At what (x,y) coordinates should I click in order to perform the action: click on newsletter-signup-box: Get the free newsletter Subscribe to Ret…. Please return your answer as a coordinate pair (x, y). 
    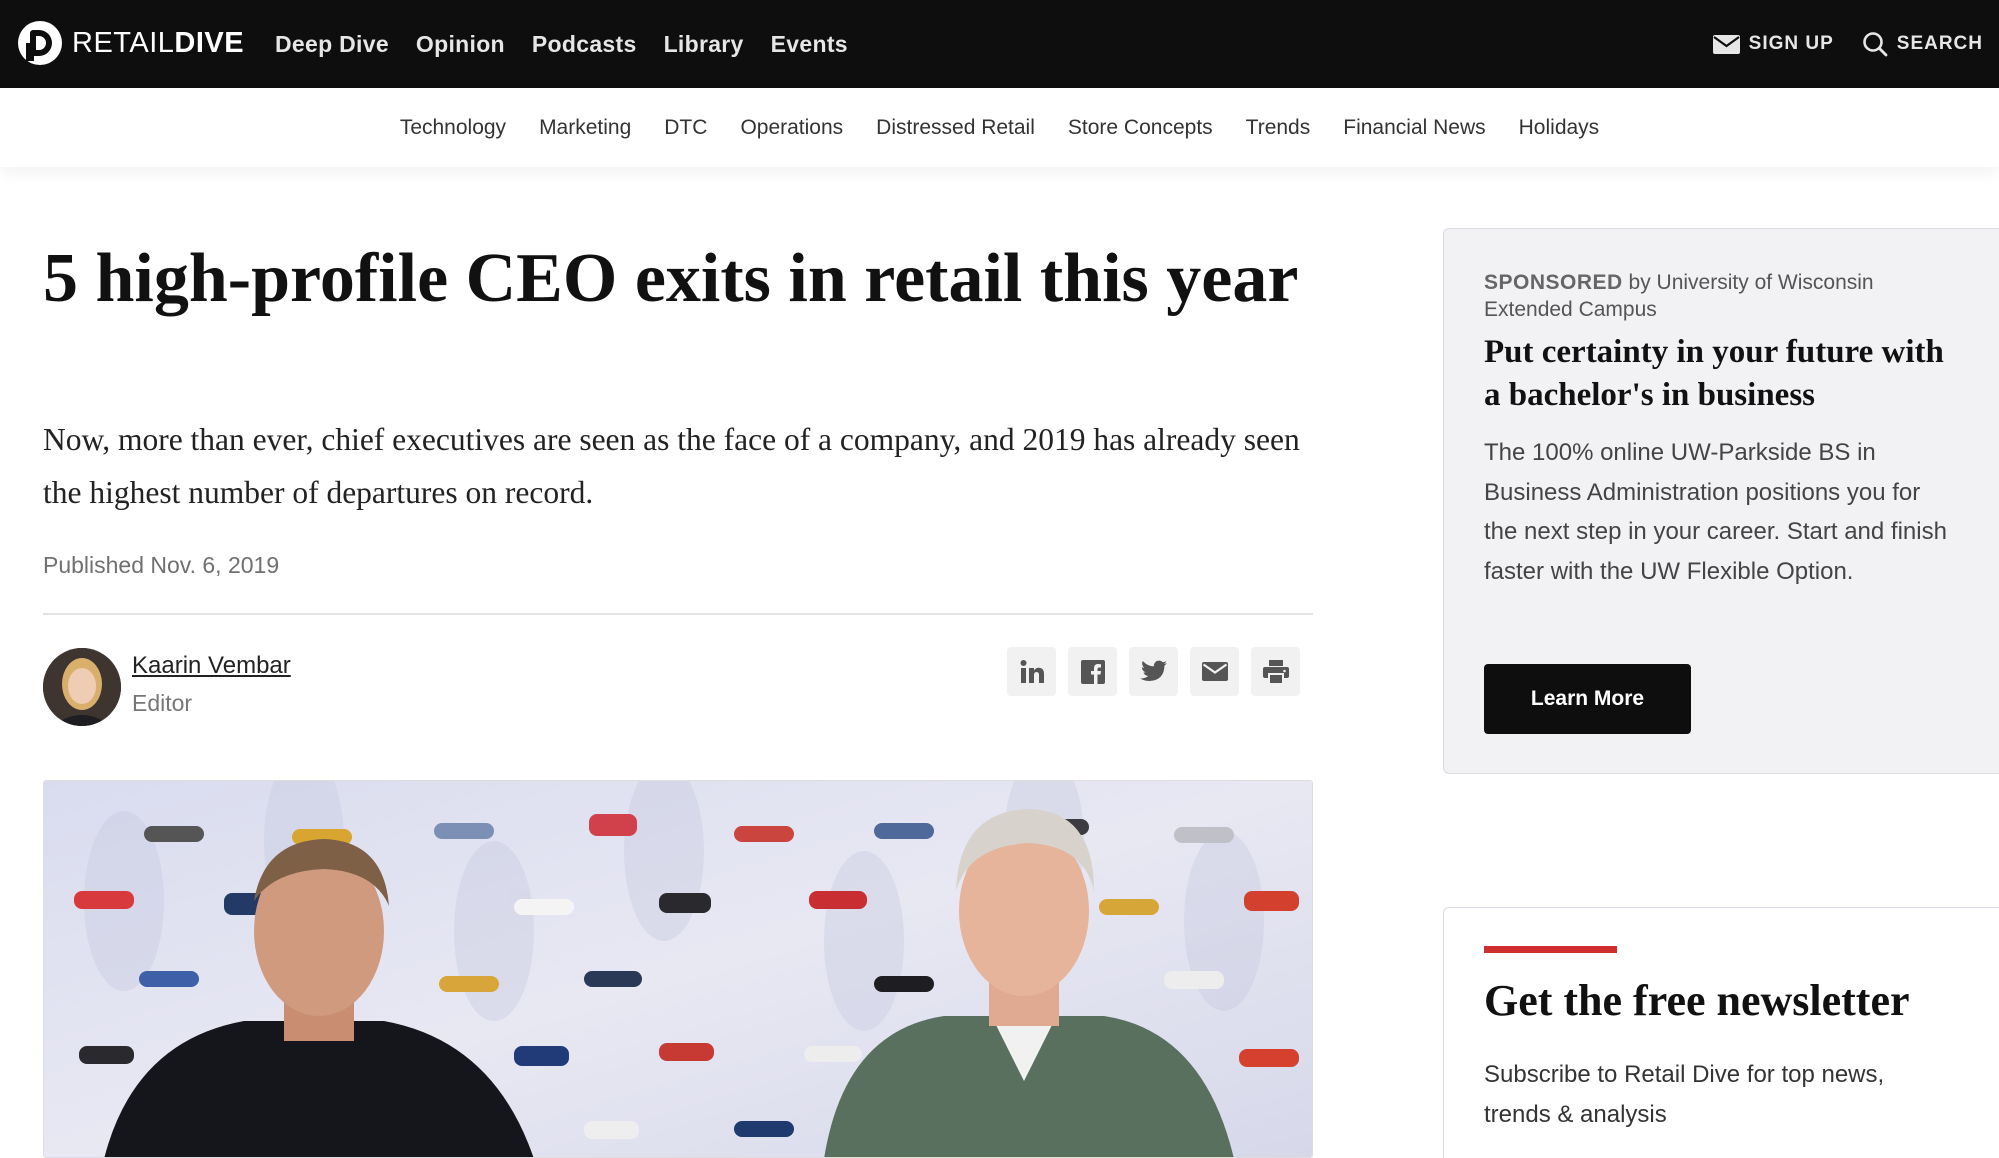
    Looking at the image, I should click on (1721, 1032).